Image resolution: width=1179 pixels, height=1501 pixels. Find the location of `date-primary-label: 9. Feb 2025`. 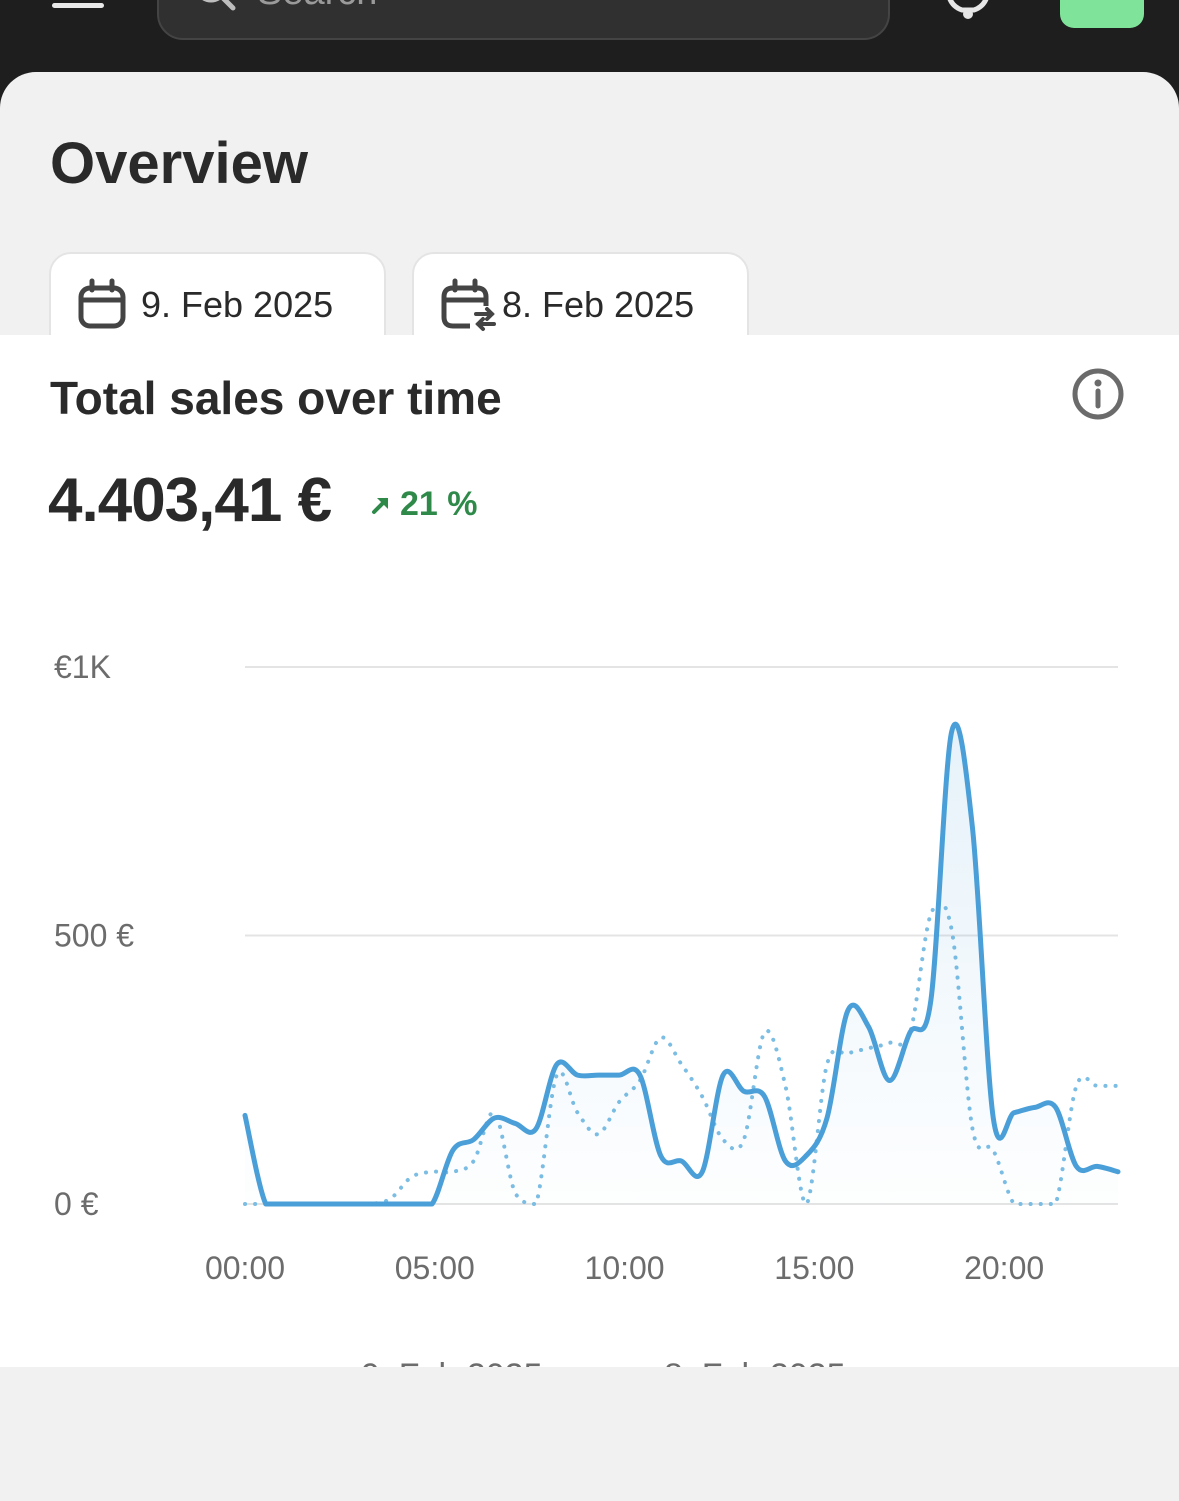

date-primary-label: 9. Feb 2025 is located at coordinates (237, 304).